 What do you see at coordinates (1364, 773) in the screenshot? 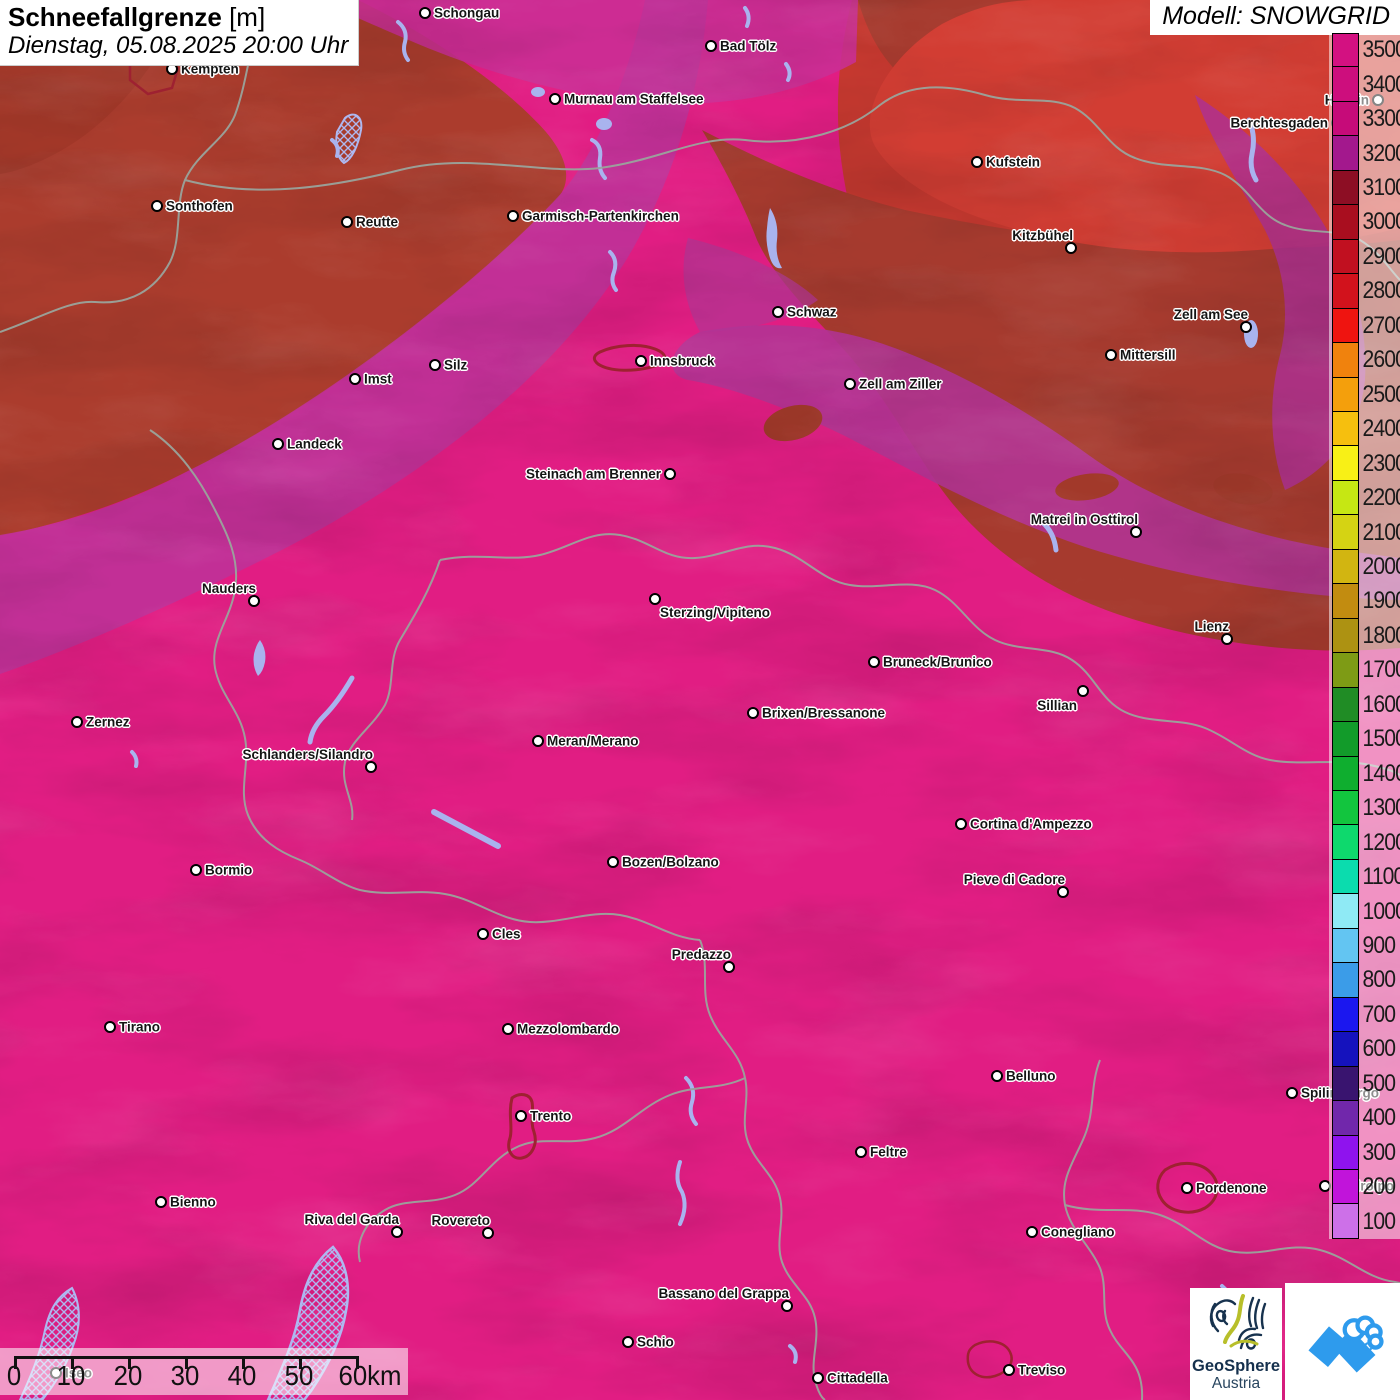
I see `legend-level-row: 1400` at bounding box center [1364, 773].